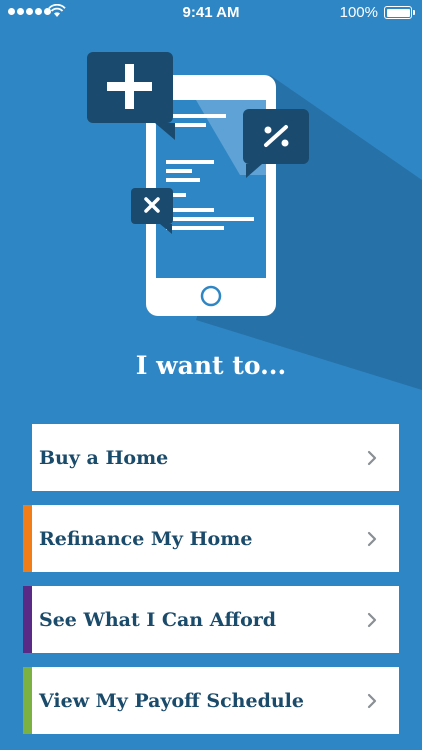  What do you see at coordinates (131, 96) in the screenshot?
I see `plus-icon` at bounding box center [131, 96].